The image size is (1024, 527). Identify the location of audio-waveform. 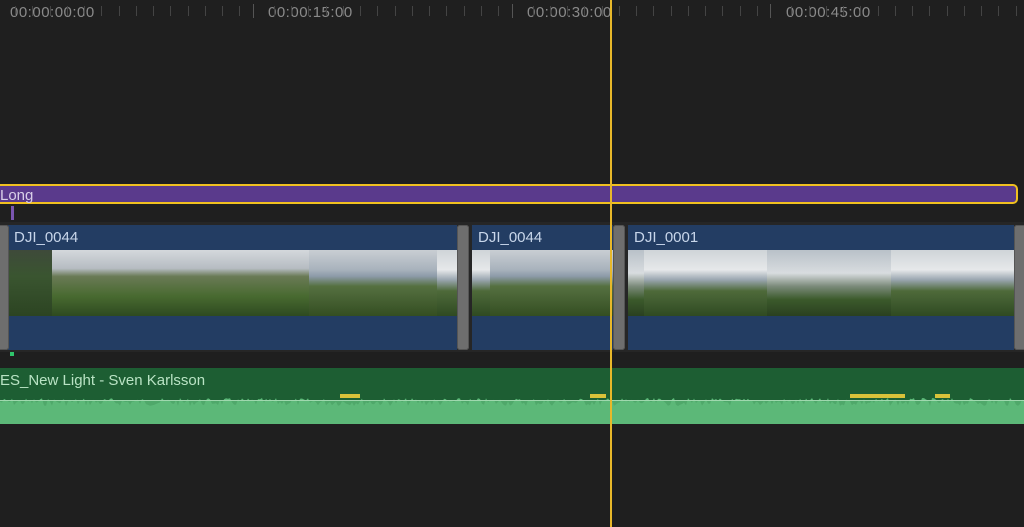
(512, 409).